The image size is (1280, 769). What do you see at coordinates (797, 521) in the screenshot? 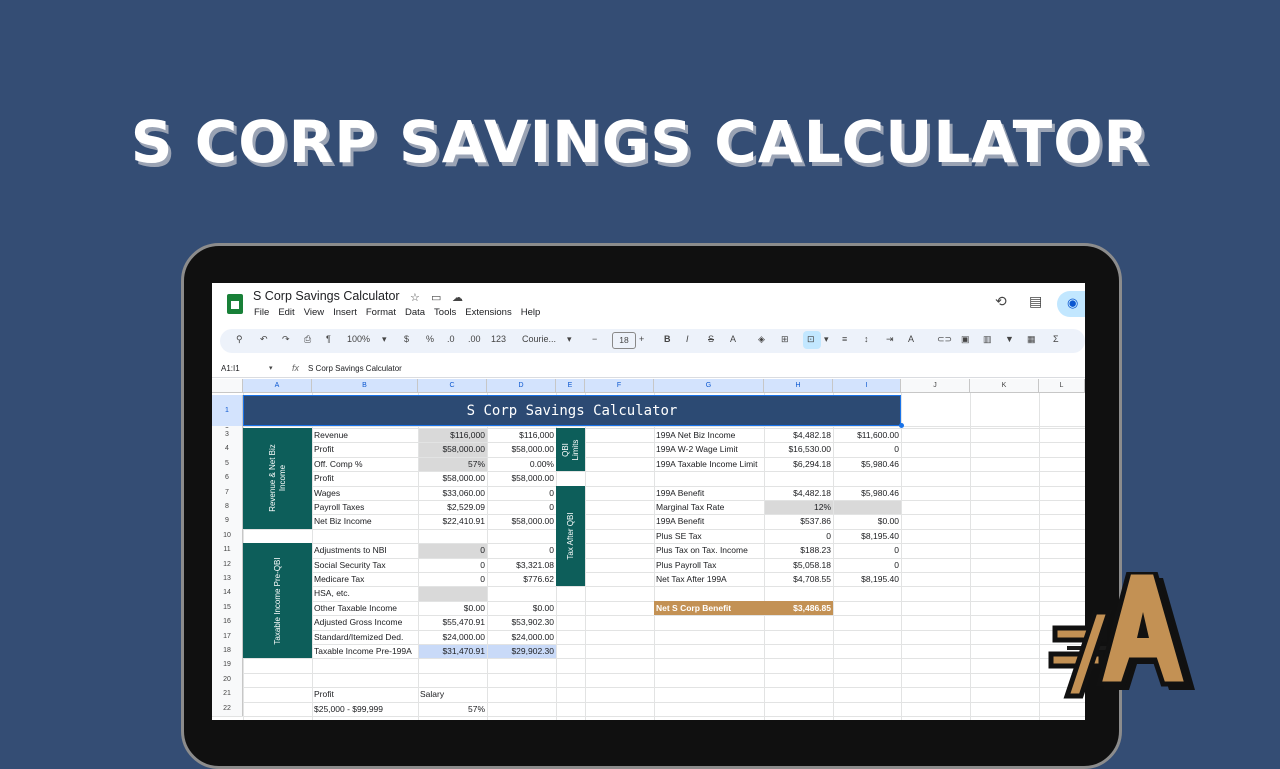
I see `scorp-value-cell: $537.86` at bounding box center [797, 521].